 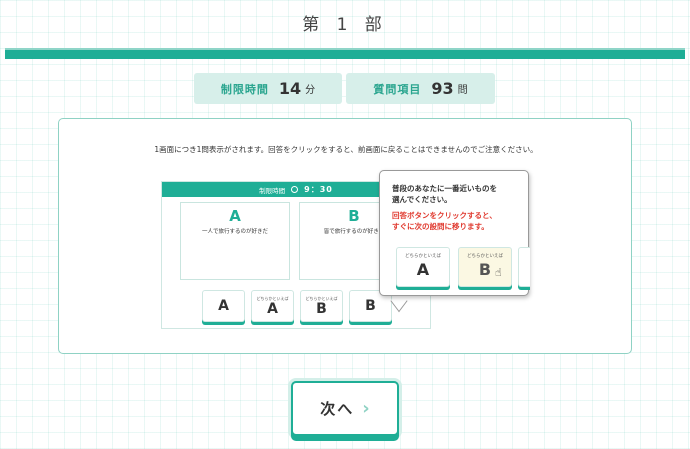 I want to click on answer-lean-a-letter: A, so click(x=272, y=308).